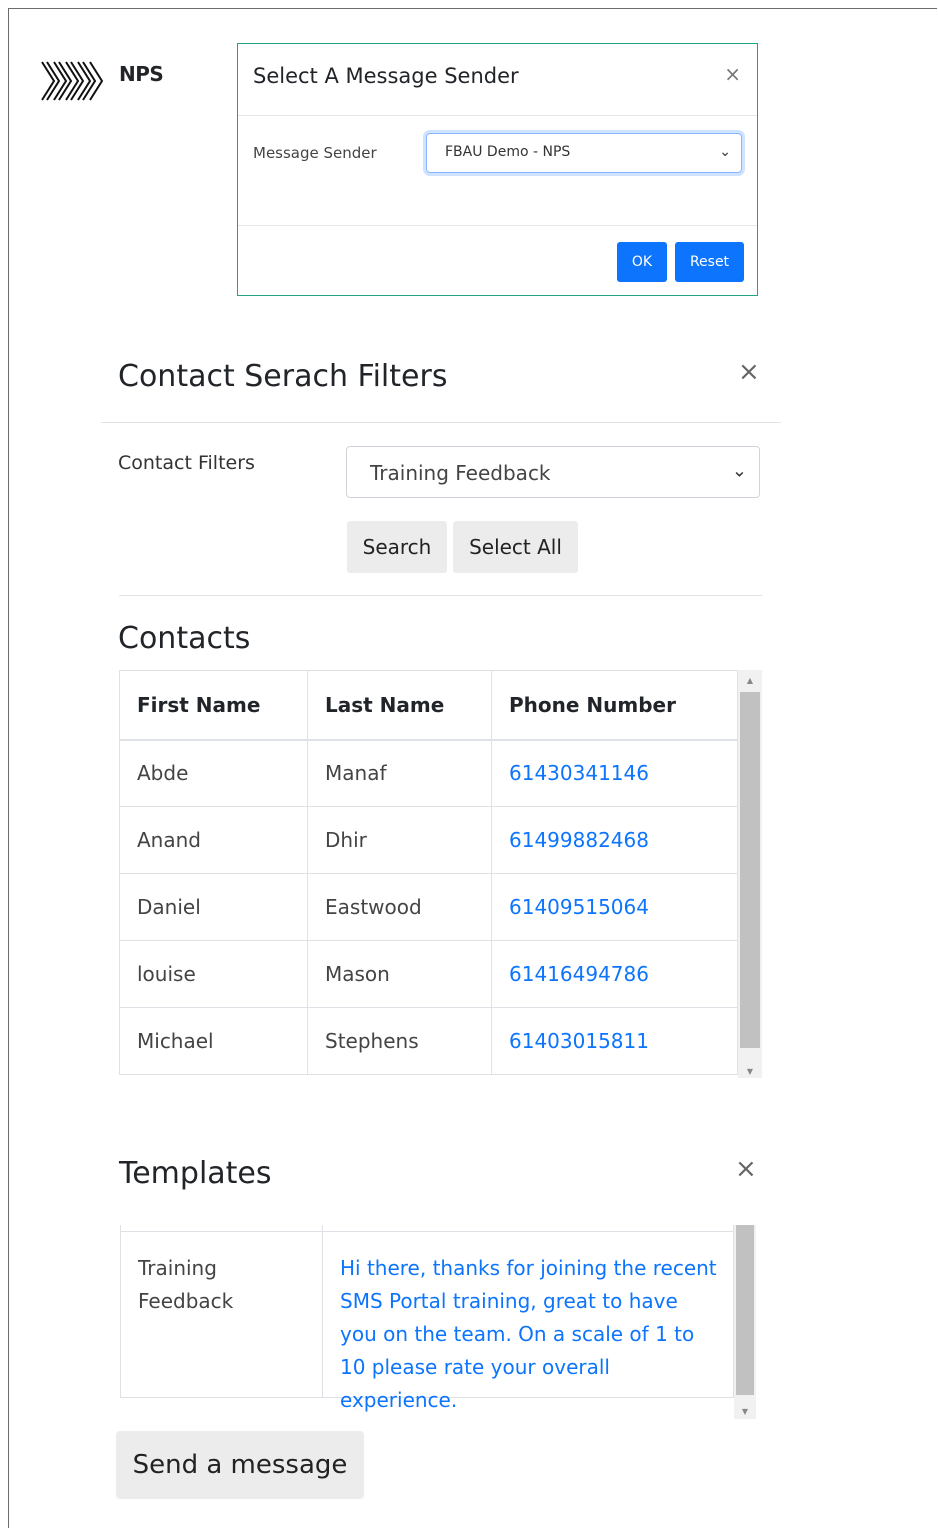 The image size is (938, 1528). What do you see at coordinates (614, 1041) in the screenshot?
I see `phone-link: 61403015811` at bounding box center [614, 1041].